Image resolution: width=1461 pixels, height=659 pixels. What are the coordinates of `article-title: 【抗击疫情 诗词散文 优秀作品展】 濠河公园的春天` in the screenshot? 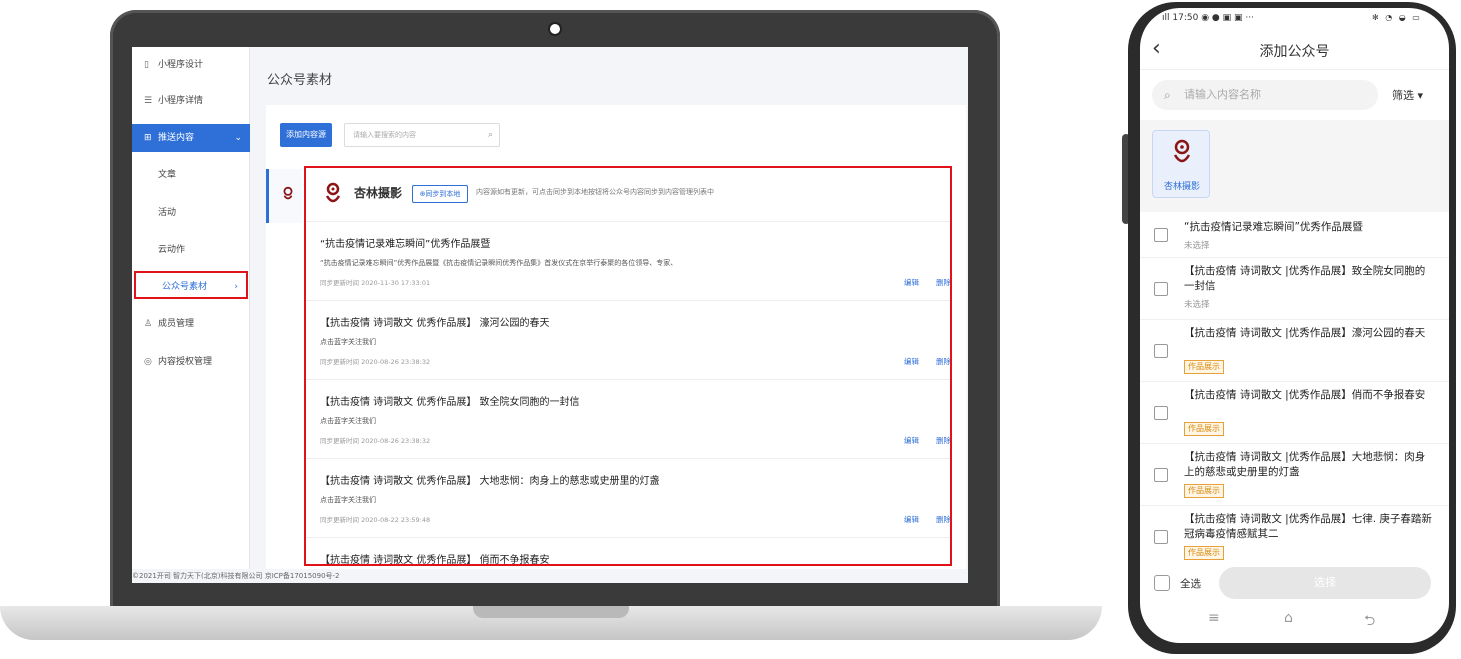 It's located at (435, 323).